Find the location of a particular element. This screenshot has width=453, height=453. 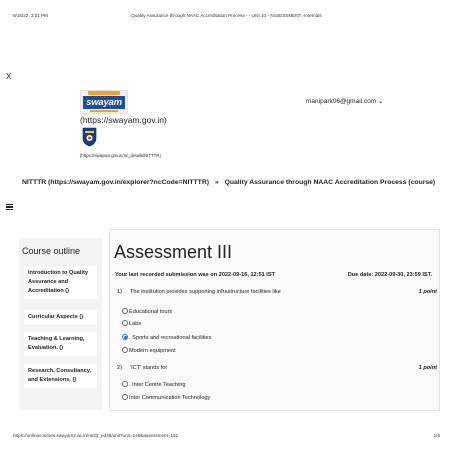

swayam-logo: swayam is located at coordinates (104, 102).